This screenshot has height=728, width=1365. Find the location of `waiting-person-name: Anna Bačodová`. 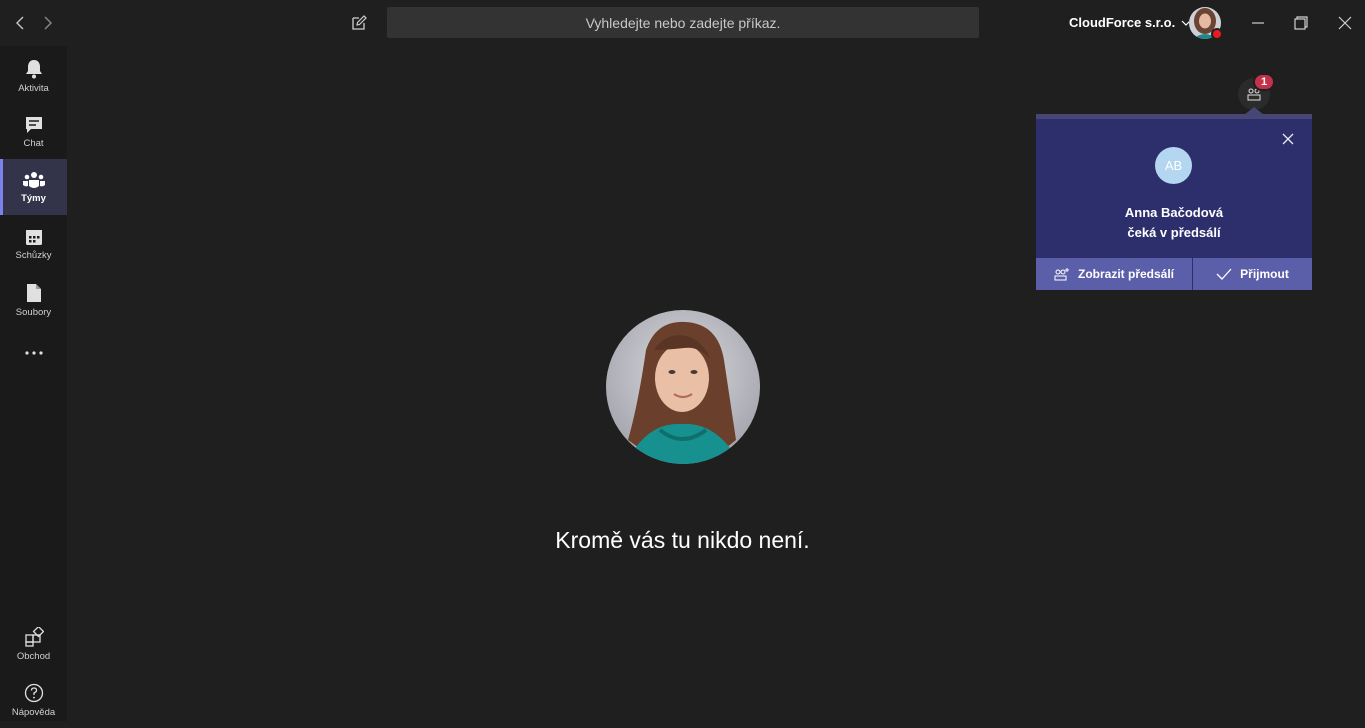

waiting-person-name: Anna Bačodová is located at coordinates (1174, 212).